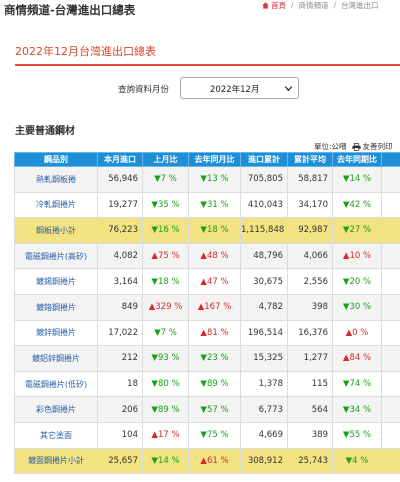 The width and height of the screenshot is (400, 482). I want to click on cumulative-yoy-cell: ▲84 %, so click(357, 358).